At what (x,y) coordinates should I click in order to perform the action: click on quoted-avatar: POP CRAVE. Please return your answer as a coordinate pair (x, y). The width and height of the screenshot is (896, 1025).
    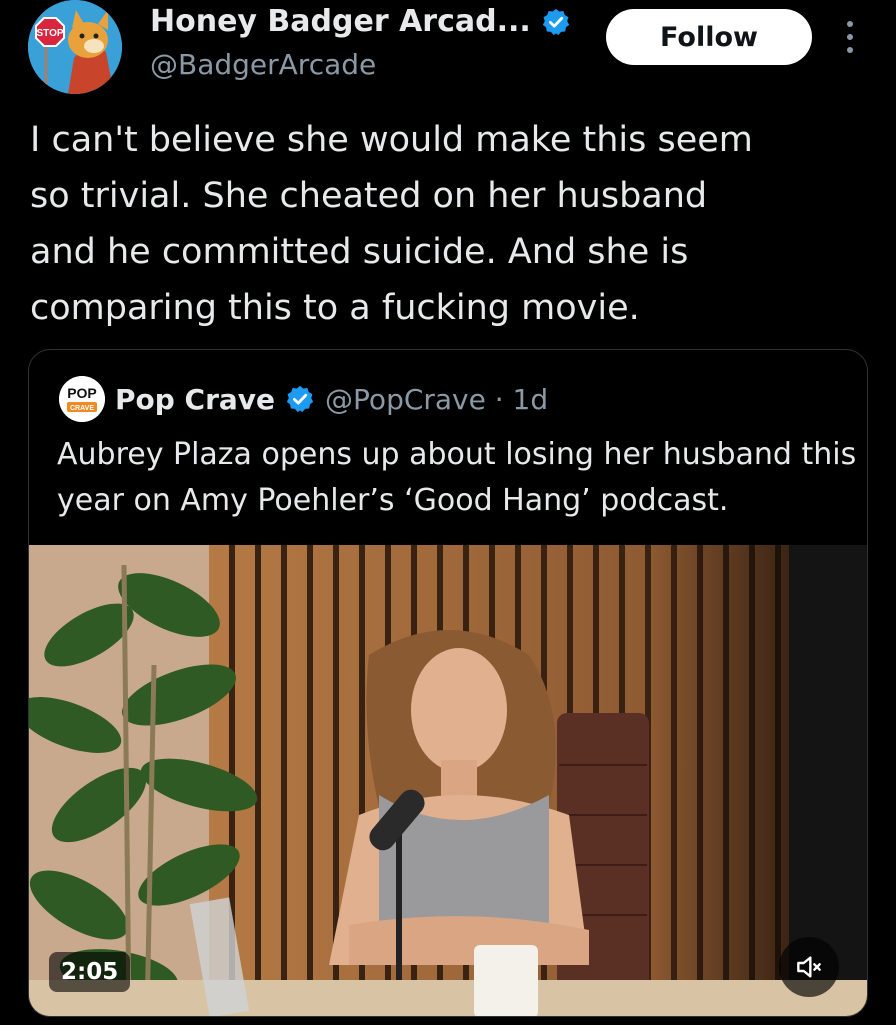
    Looking at the image, I should click on (82, 399).